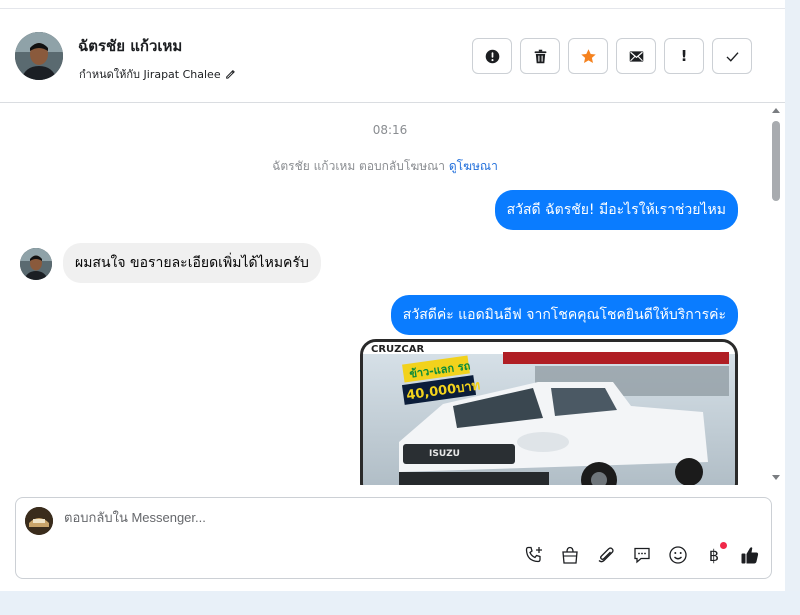 The width and height of the screenshot is (800, 615). I want to click on incoming-message: ผมสนใจ ขอรายละเอียดเพิ่มได้ไหมครับ, so click(192, 263).